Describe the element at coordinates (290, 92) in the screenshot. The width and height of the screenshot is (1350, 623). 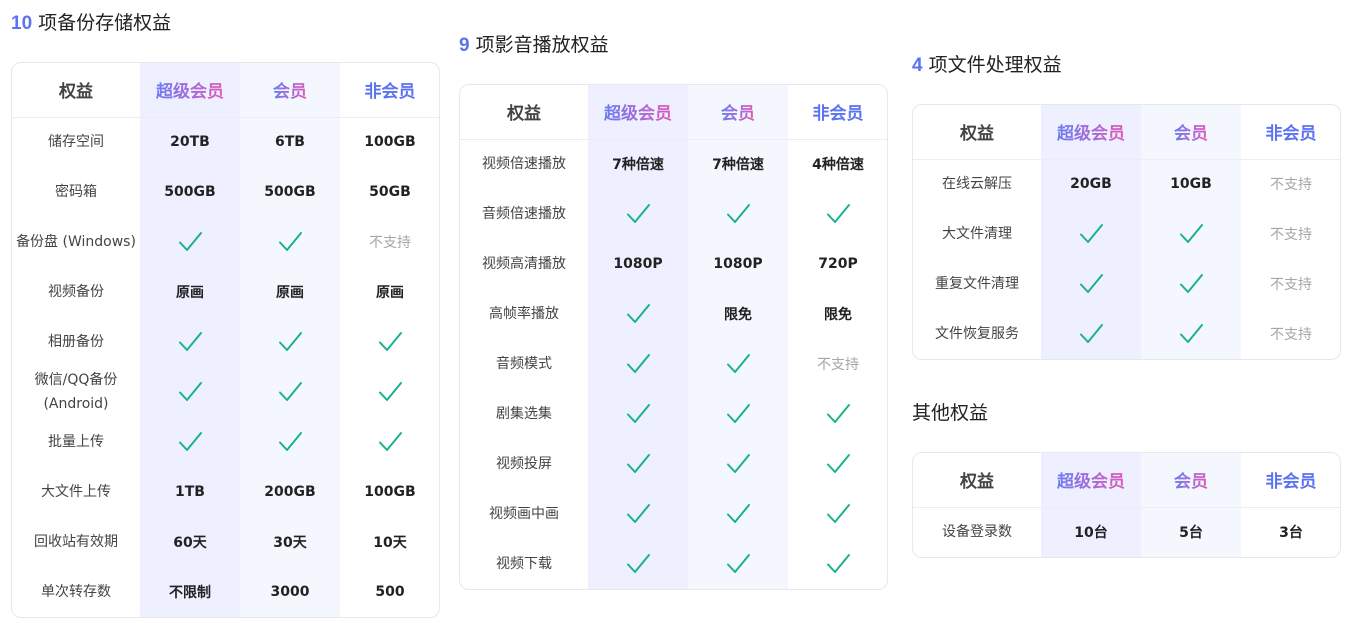
I see `header-member-text: 会员` at that location.